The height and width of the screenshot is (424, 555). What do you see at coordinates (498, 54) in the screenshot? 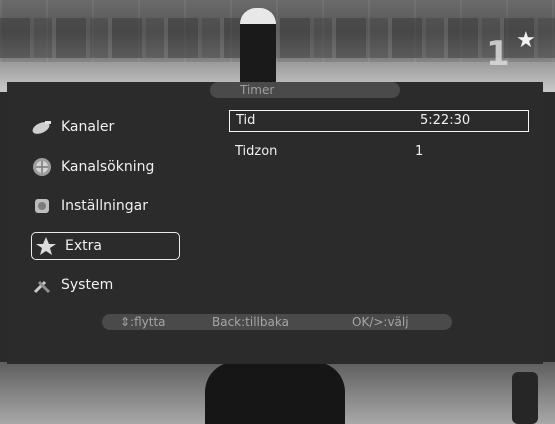
I see `background-score-text: 1` at bounding box center [498, 54].